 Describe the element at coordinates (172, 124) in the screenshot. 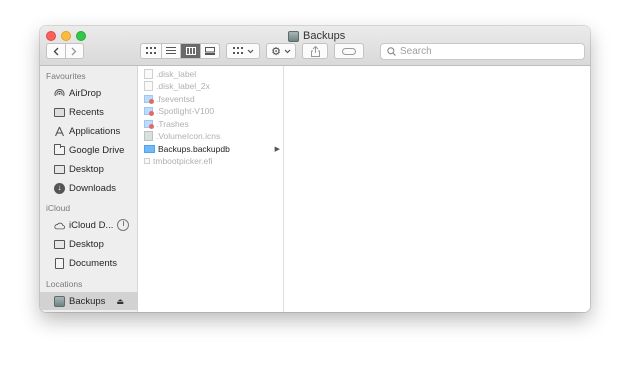

I see `file-name: .Trashes` at that location.